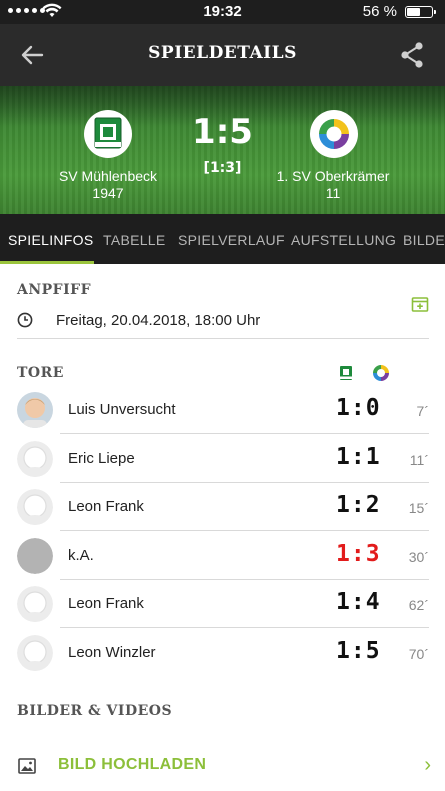 This screenshot has width=445, height=791. Describe the element at coordinates (112, 652) in the screenshot. I see `goal-scorer-name: Leon Winzler` at that location.